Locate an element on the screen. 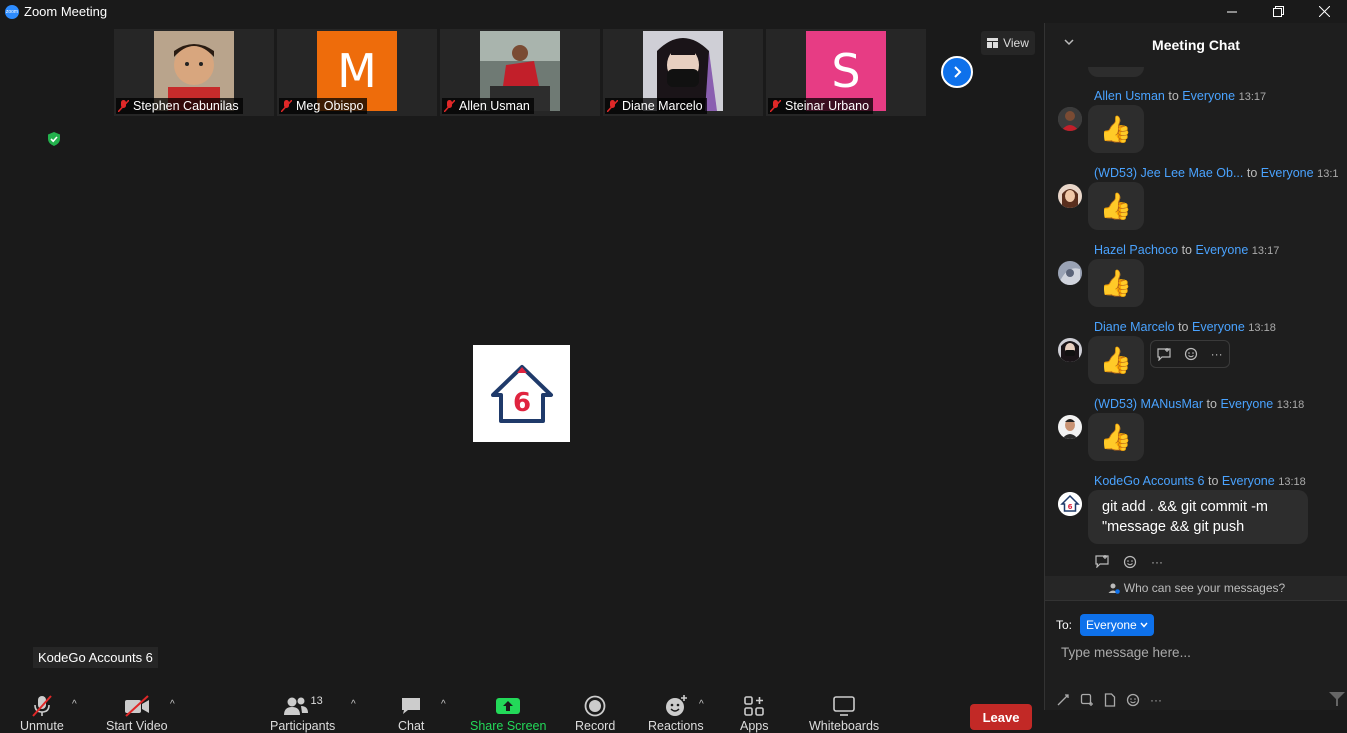 Image resolution: width=1347 pixels, height=733 pixels. message-sender: (WD53) MANusMar is located at coordinates (1148, 404).